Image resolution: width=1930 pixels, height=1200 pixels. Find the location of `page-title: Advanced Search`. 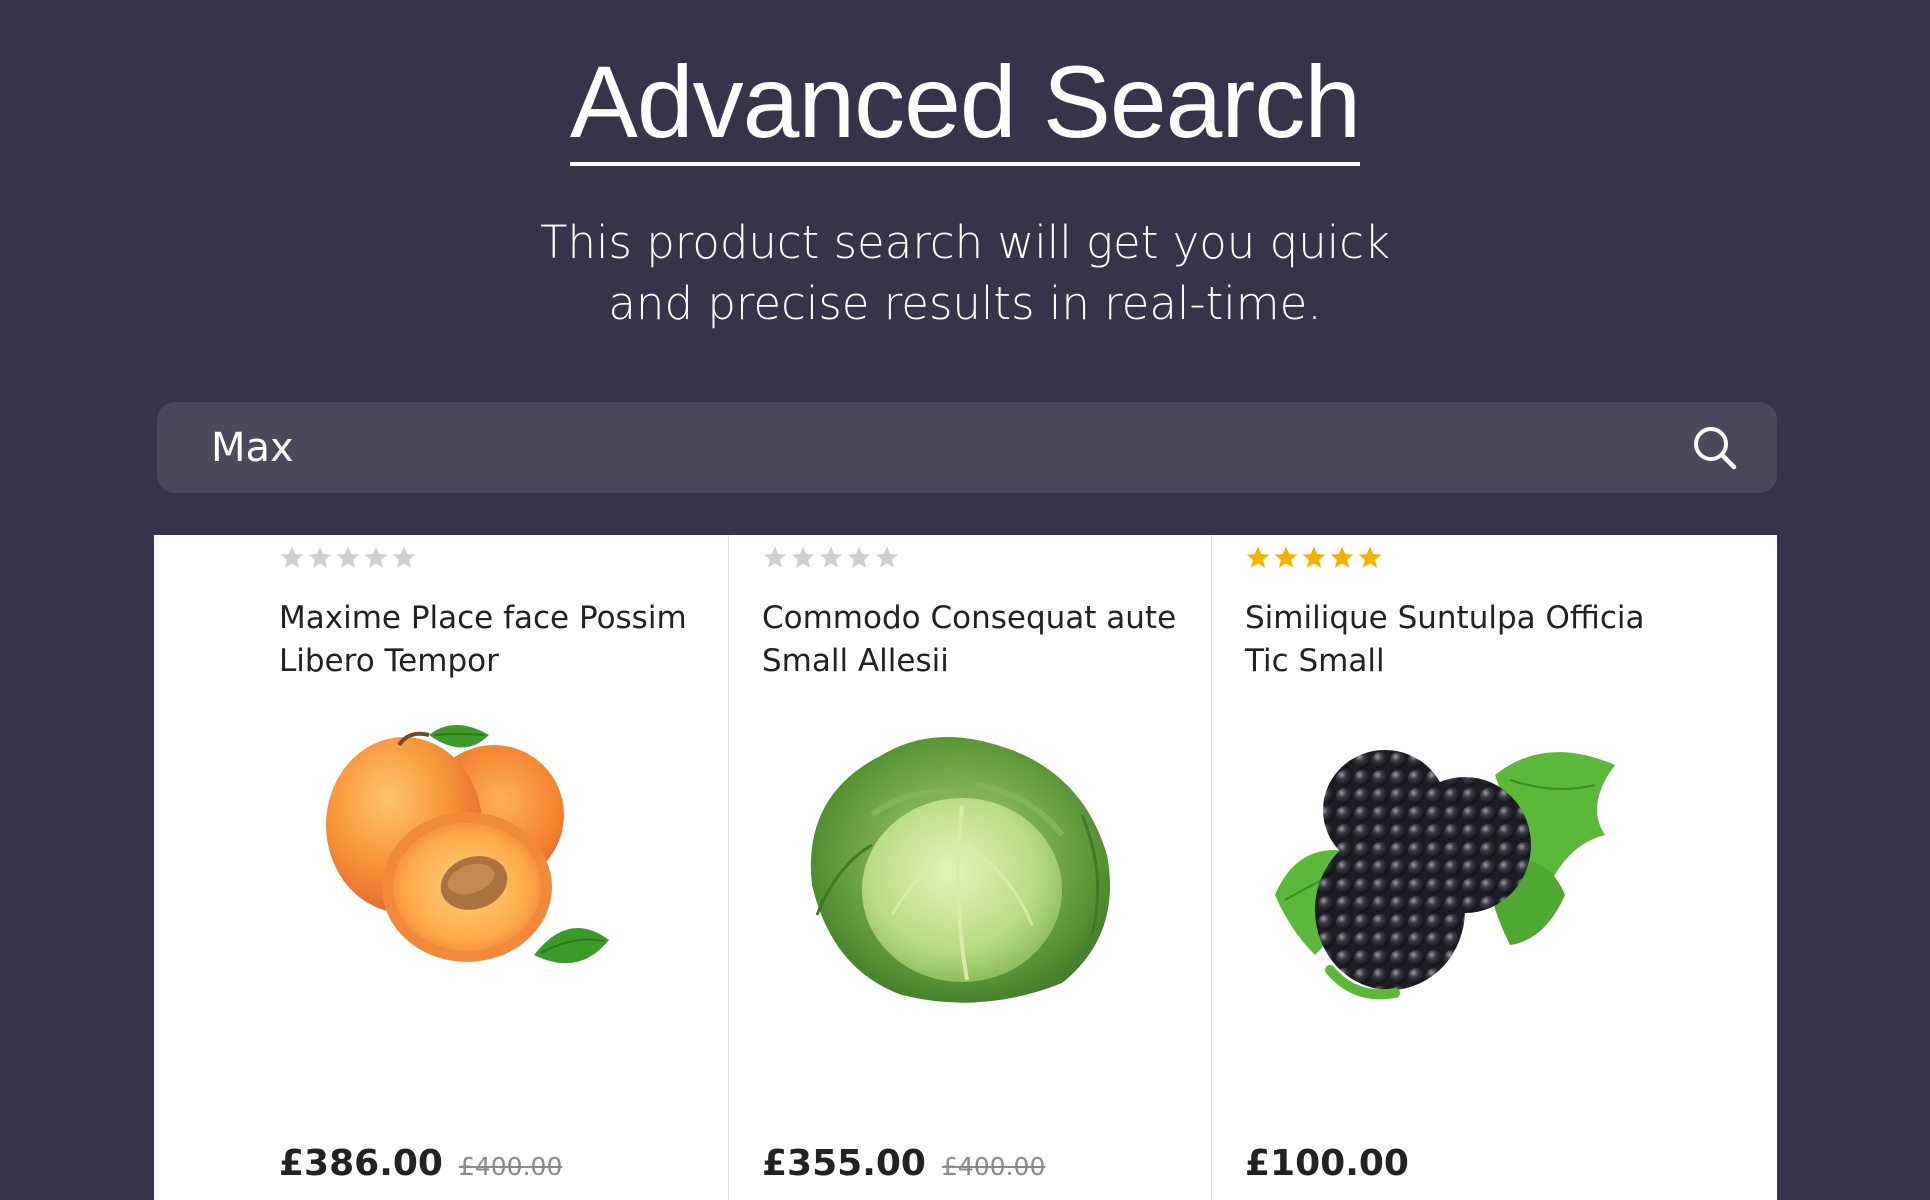

page-title: Advanced Search is located at coordinates (965, 107).